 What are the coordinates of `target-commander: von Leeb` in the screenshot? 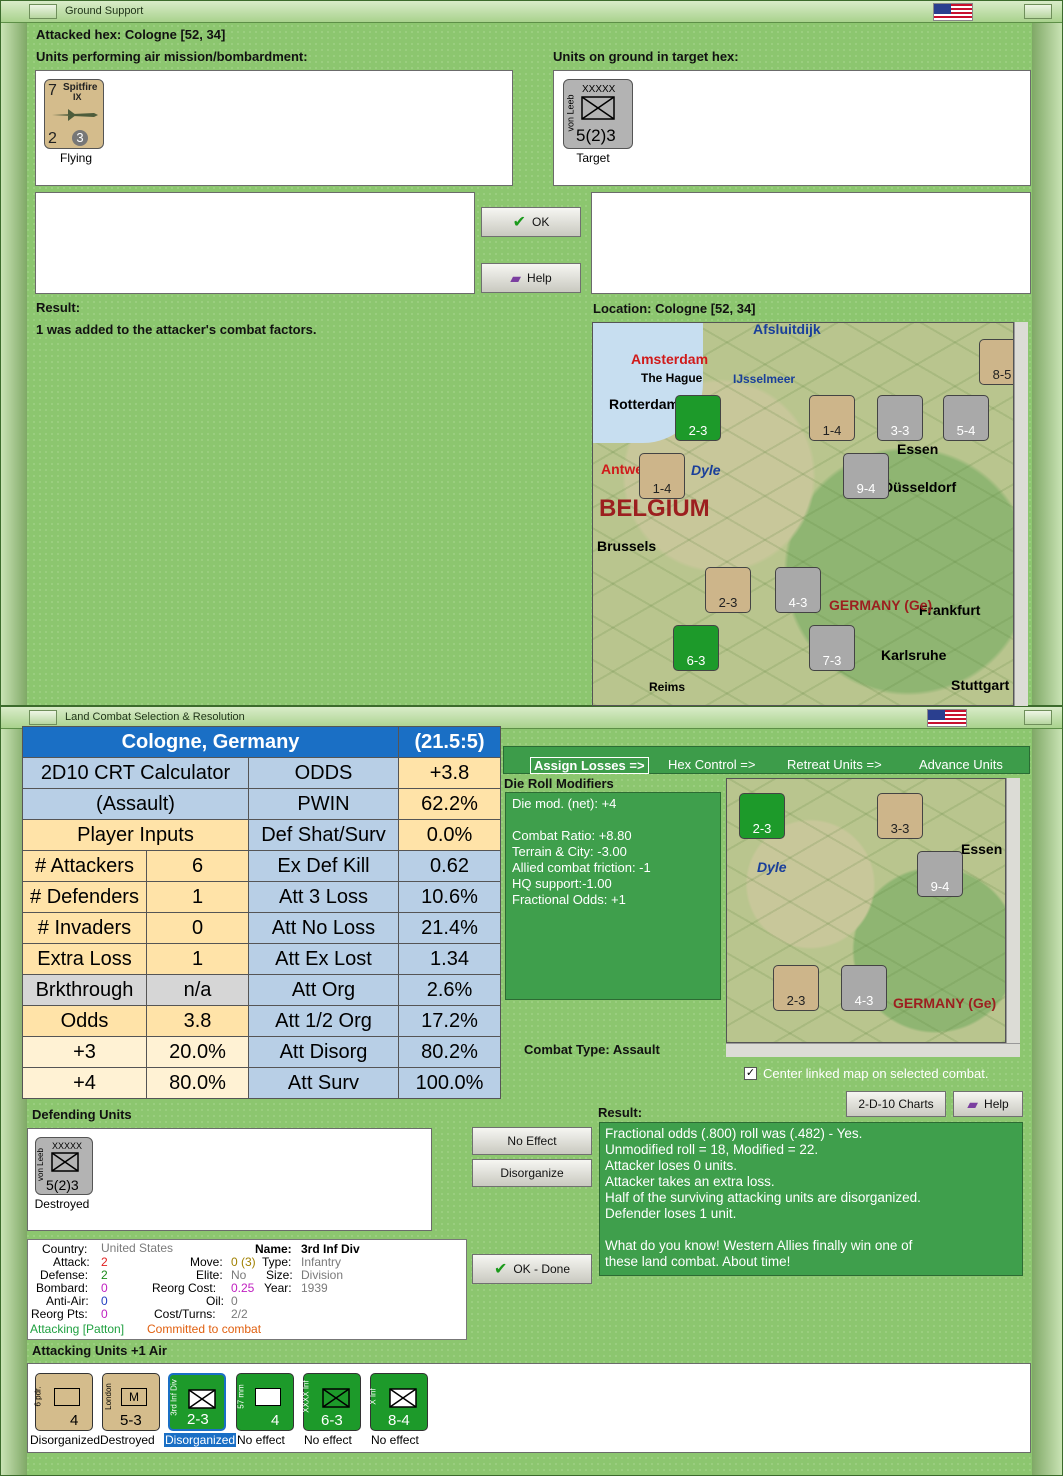 It's located at (570, 113).